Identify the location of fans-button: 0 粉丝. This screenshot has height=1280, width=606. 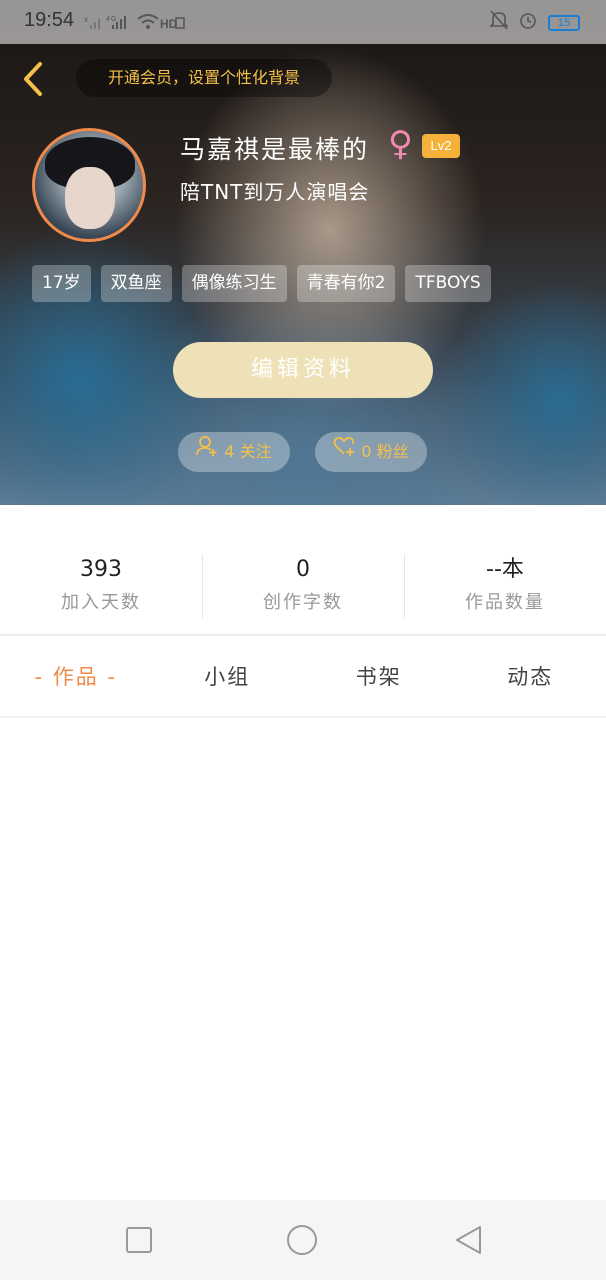
(371, 452).